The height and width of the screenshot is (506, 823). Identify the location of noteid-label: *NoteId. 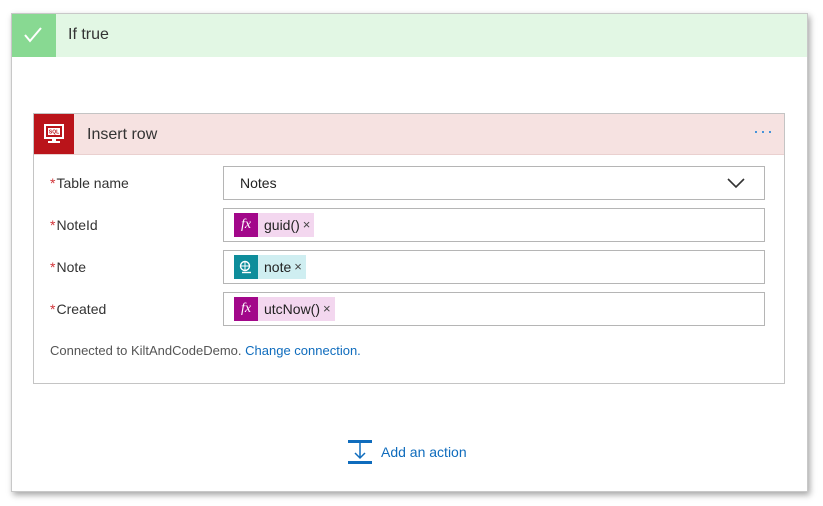
(74, 225).